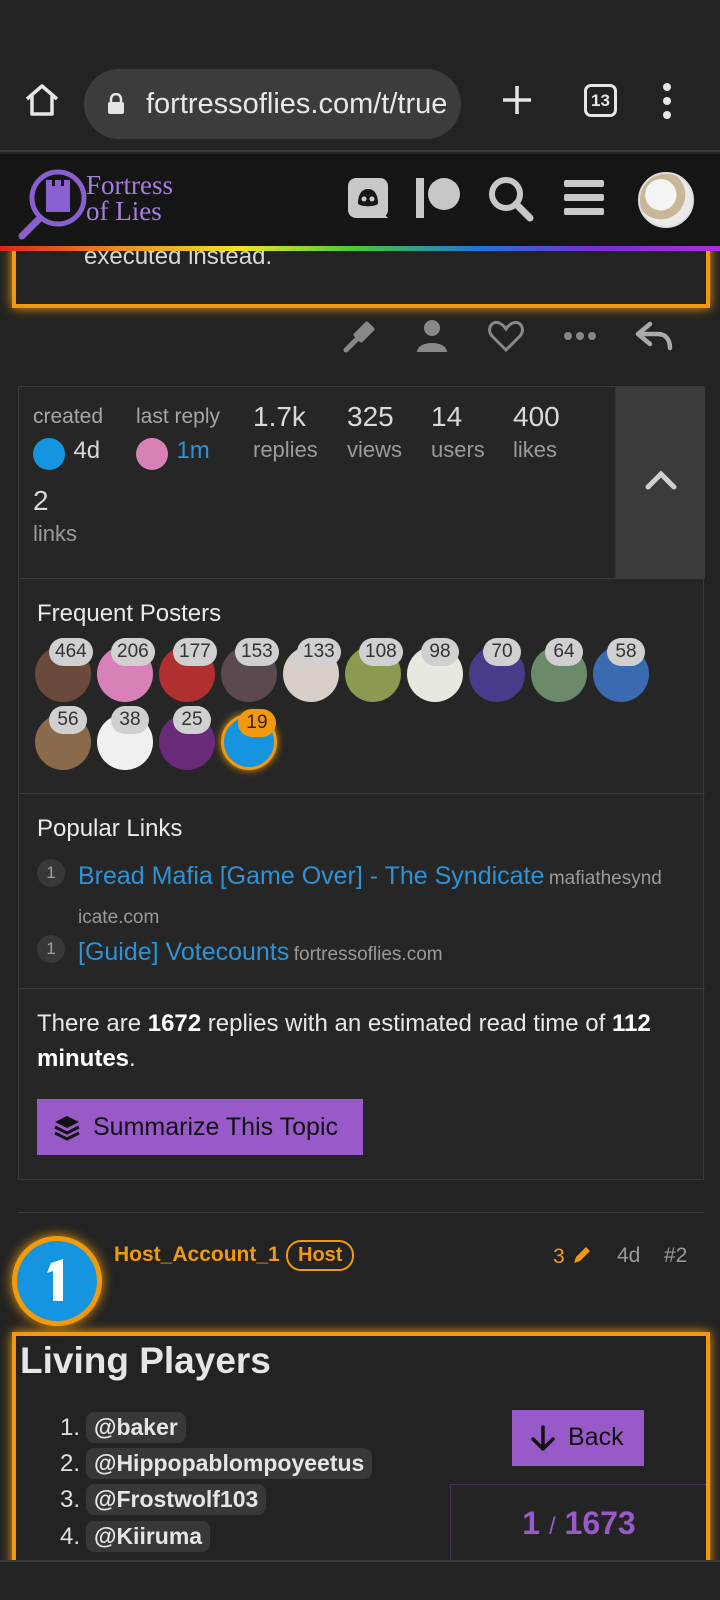 This screenshot has height=1600, width=720. Describe the element at coordinates (564, 652) in the screenshot. I see `poster-post-count: 64` at that location.